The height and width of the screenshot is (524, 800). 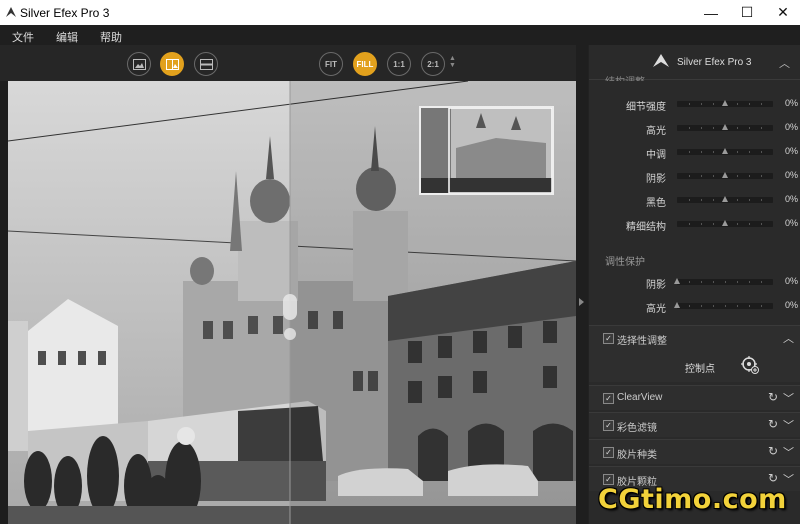 What do you see at coordinates (65, 13) in the screenshot?
I see `window-title: Silver Efex Pro 3` at bounding box center [65, 13].